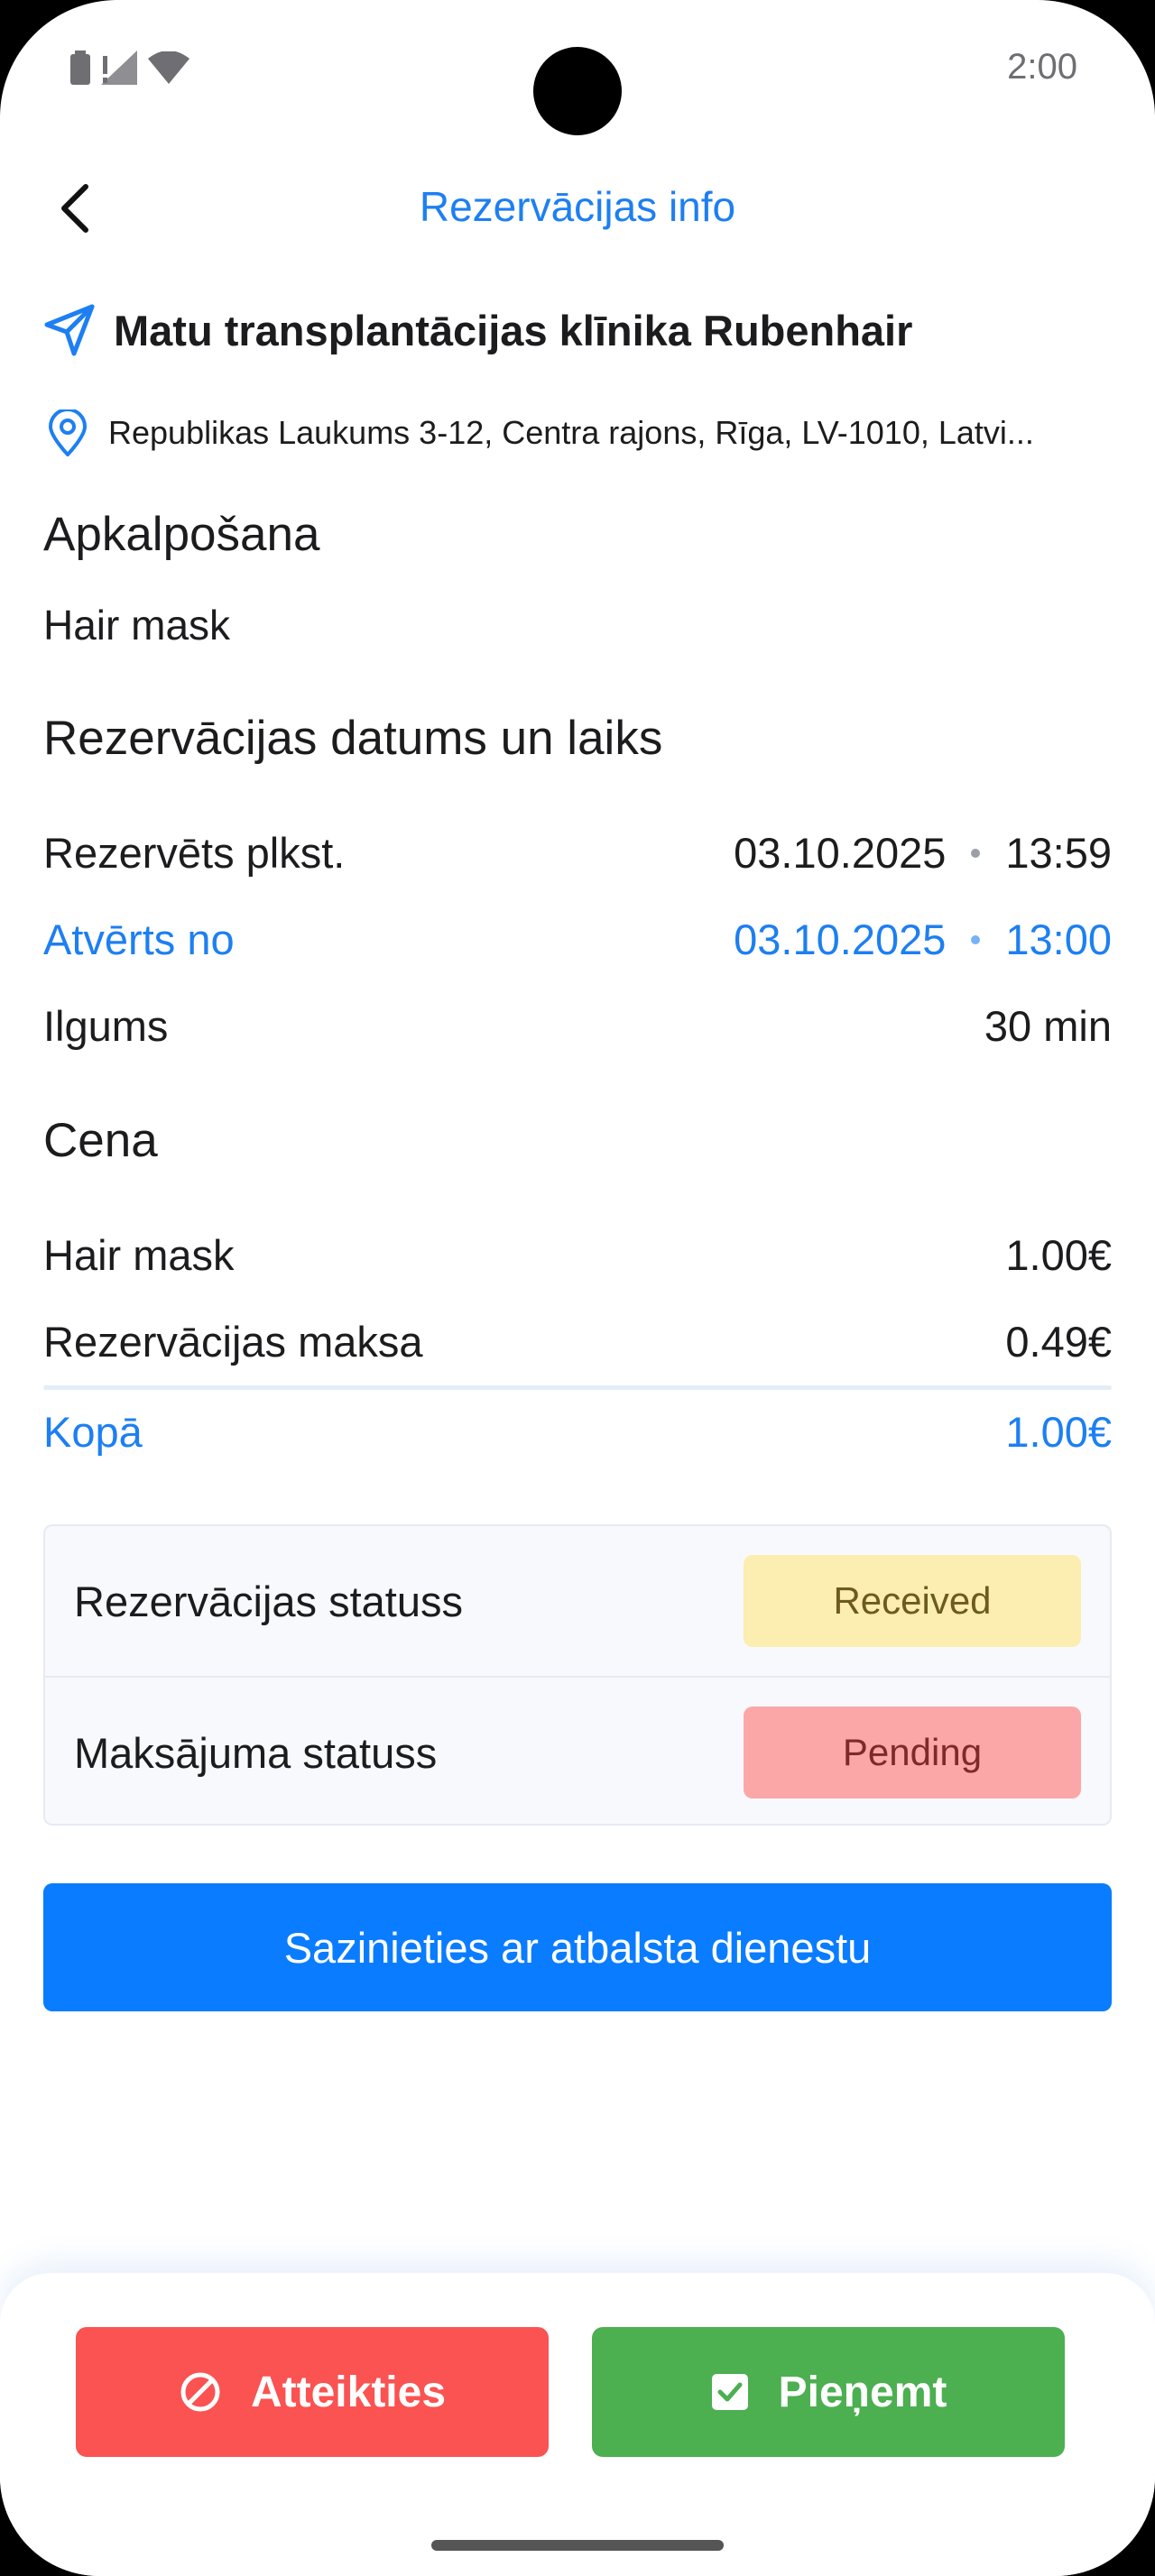 The height and width of the screenshot is (2576, 1155). What do you see at coordinates (577, 2425) in the screenshot?
I see `bottom-action-bar: Atteikties Pieņemt` at bounding box center [577, 2425].